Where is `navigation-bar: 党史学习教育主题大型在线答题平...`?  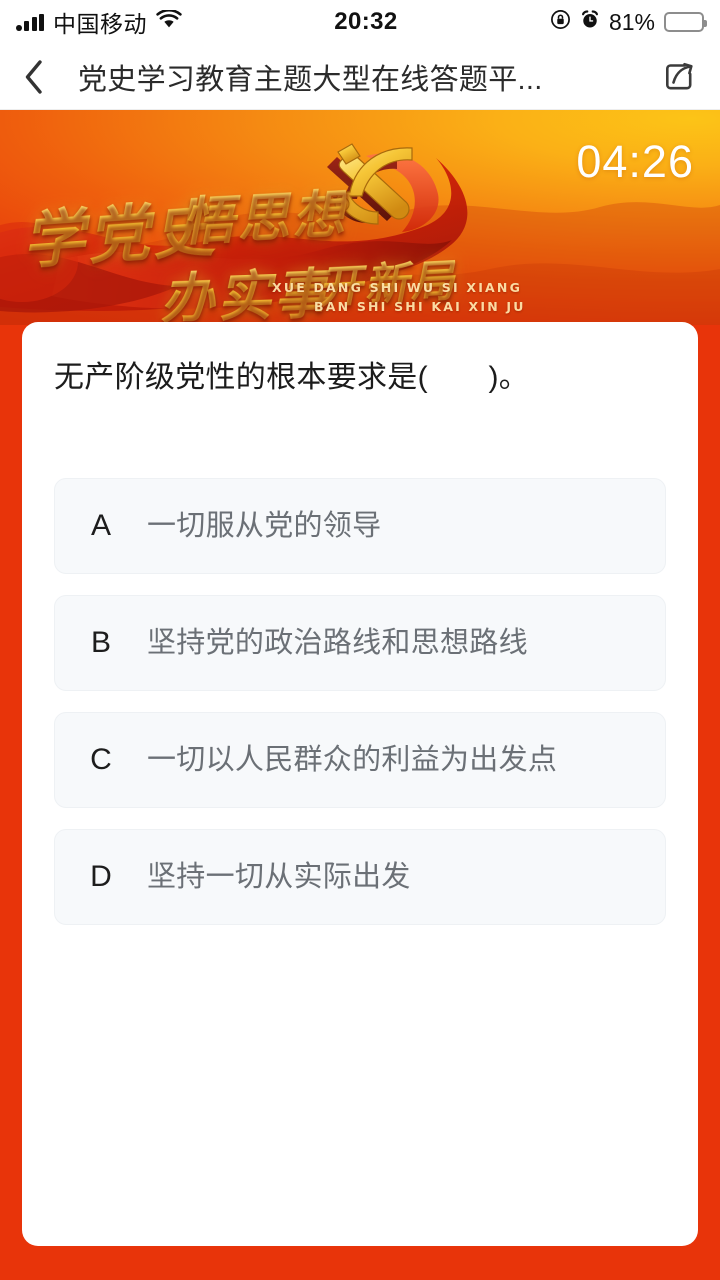
navigation-bar: 党史学习教育主题大型在线答题平... is located at coordinates (360, 77).